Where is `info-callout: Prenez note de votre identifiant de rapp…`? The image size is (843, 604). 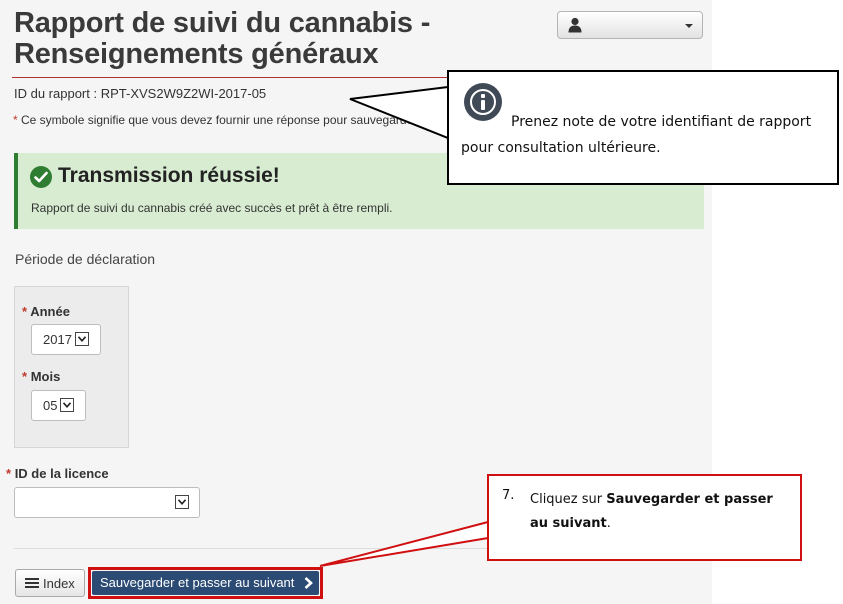
info-callout: Prenez note de votre identifiant de rapp… is located at coordinates (643, 127).